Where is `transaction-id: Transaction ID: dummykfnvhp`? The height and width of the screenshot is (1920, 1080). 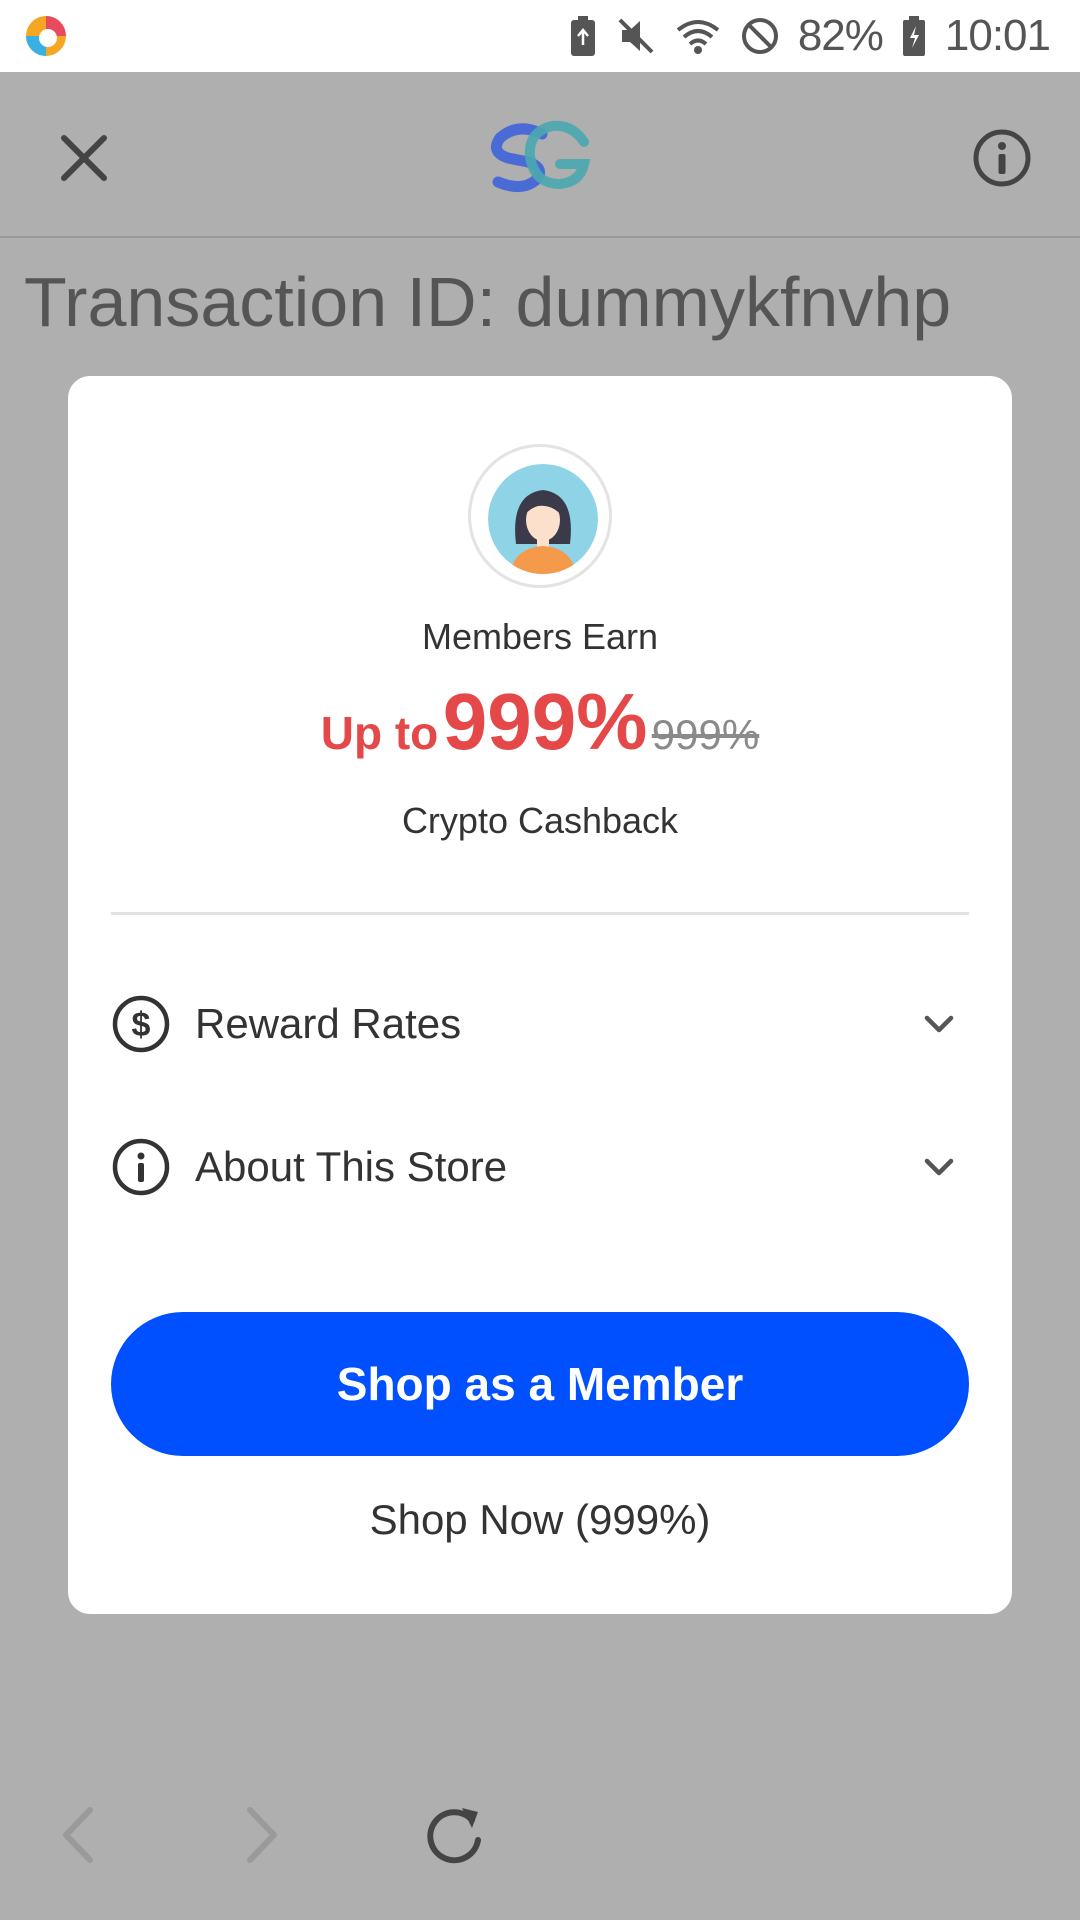 transaction-id: Transaction ID: dummykfnvhp is located at coordinates (488, 302).